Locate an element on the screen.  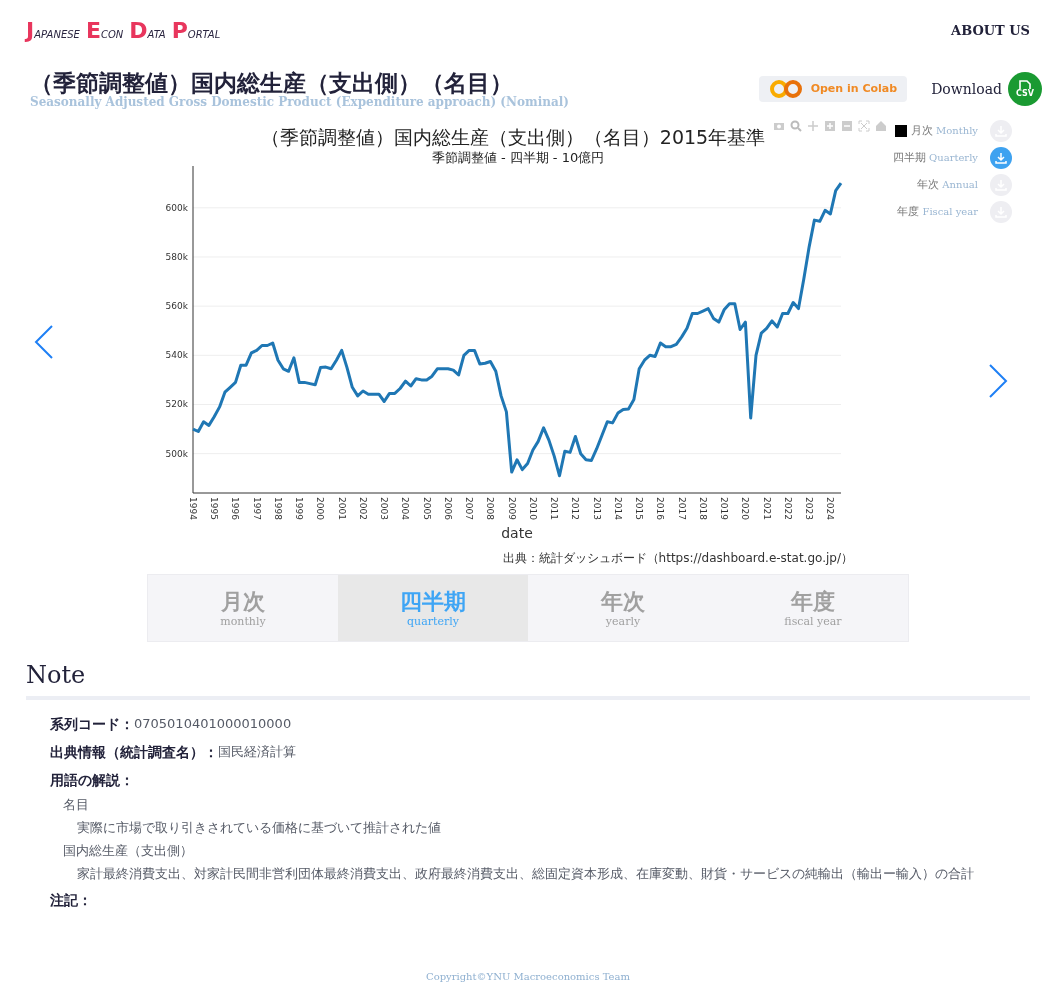
y-tick-label: 580k is located at coordinates (177, 256).